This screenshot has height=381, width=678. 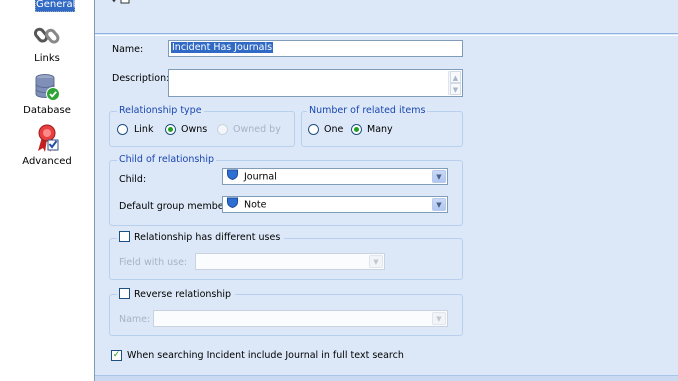 What do you see at coordinates (335, 204) in the screenshot?
I see `default-group-member-select: Note ▼` at bounding box center [335, 204].